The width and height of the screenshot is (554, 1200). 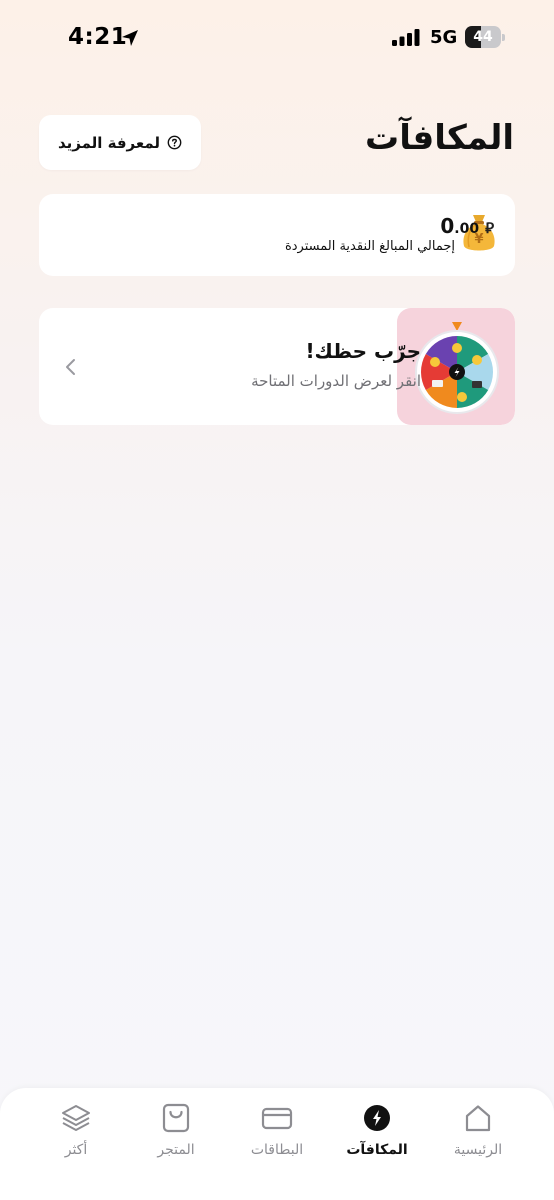 What do you see at coordinates (478, 1118) in the screenshot?
I see `home-icon` at bounding box center [478, 1118].